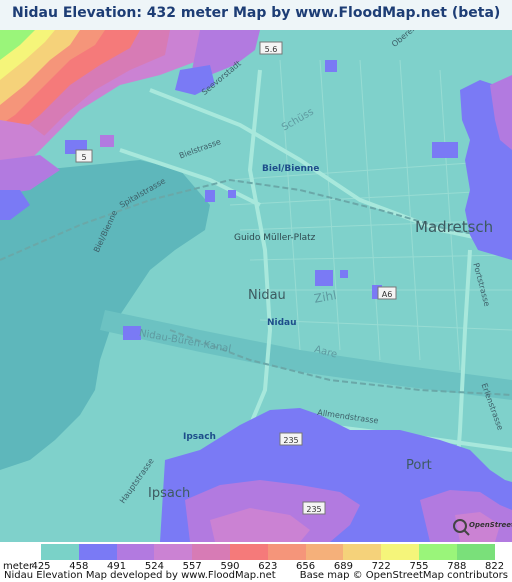  I want to click on credit-osm: Base map © OpenStreetMap contributors, so click(403, 575).